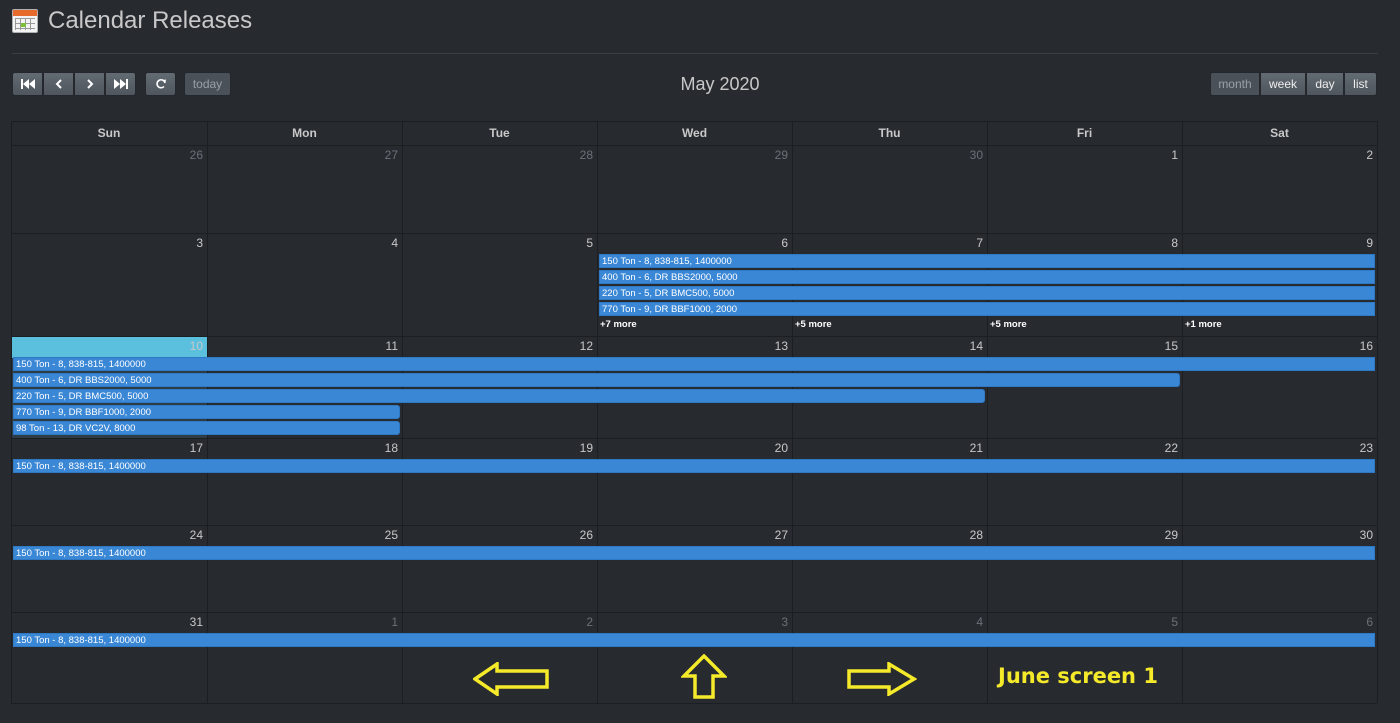  I want to click on view-month-button: month, so click(1235, 84).